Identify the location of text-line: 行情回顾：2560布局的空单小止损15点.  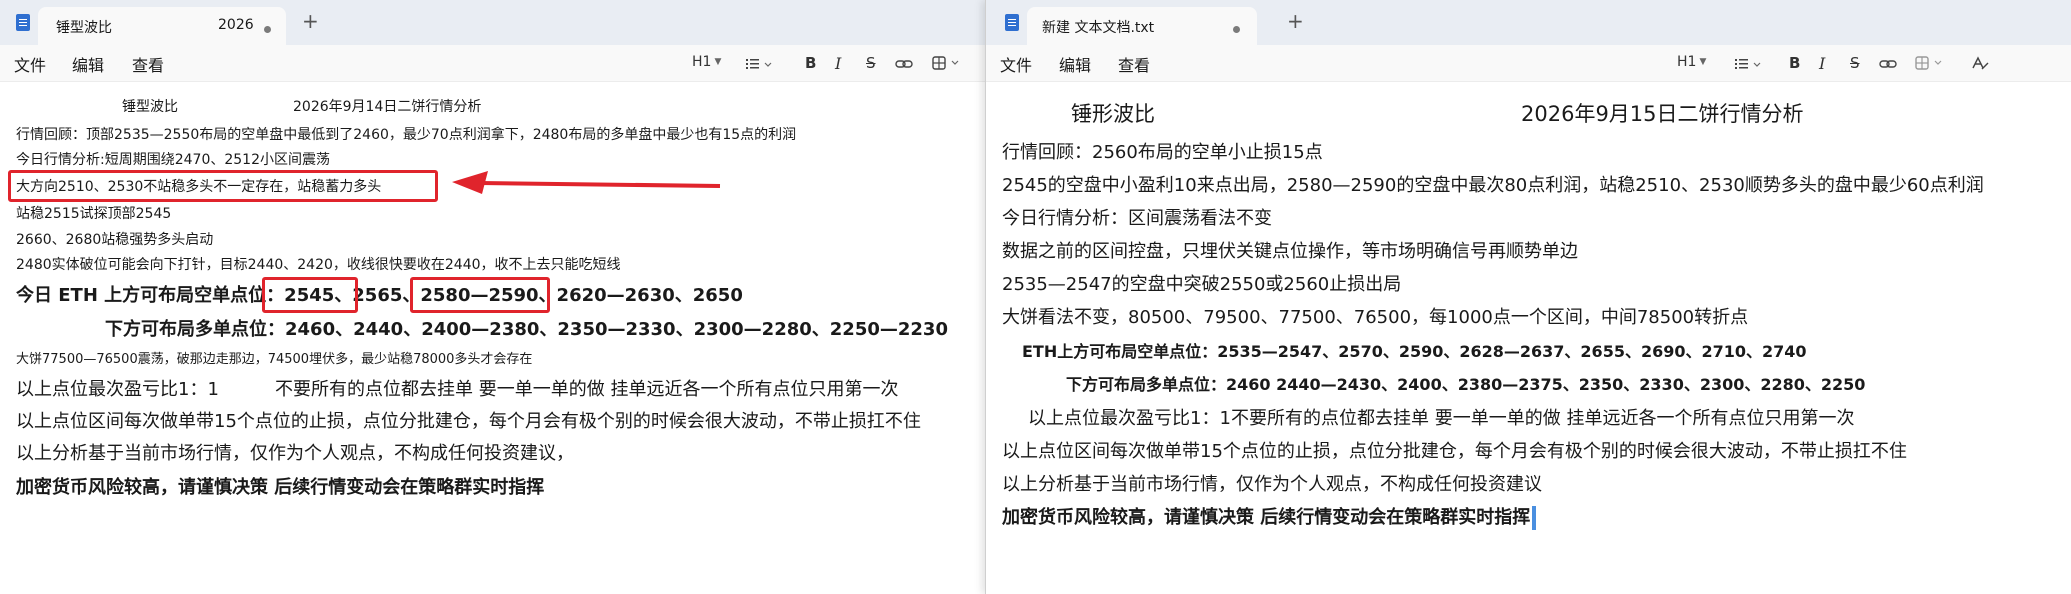
(1162, 152).